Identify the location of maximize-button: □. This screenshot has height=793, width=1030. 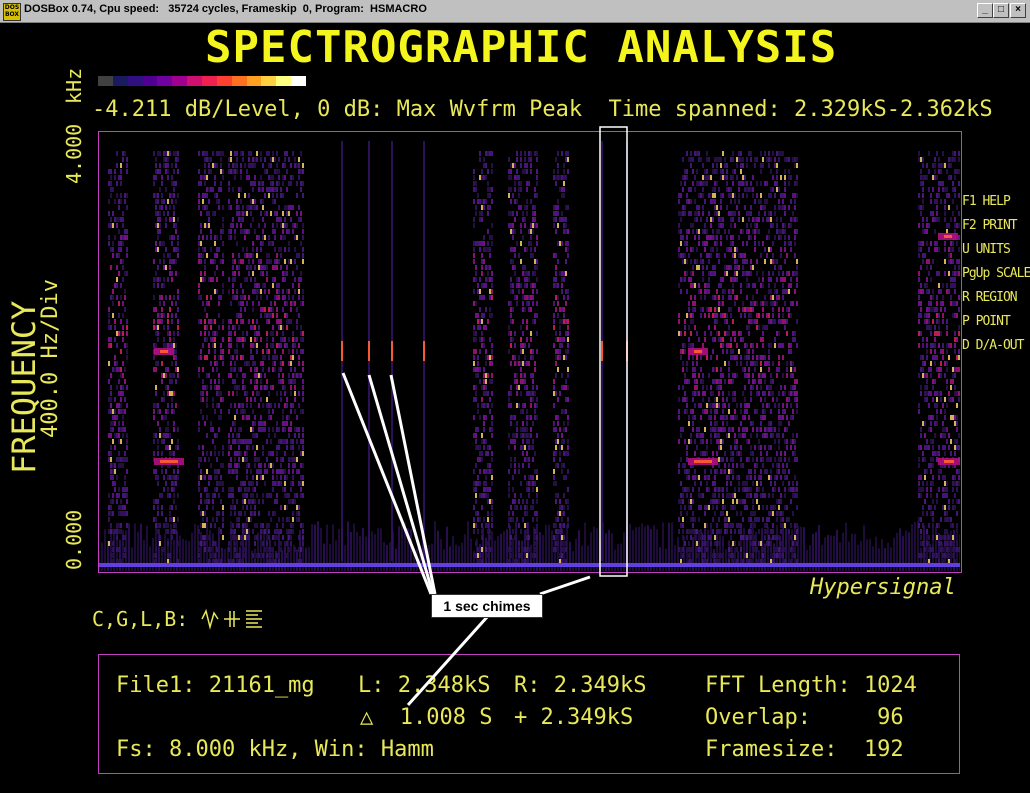
(1001, 10).